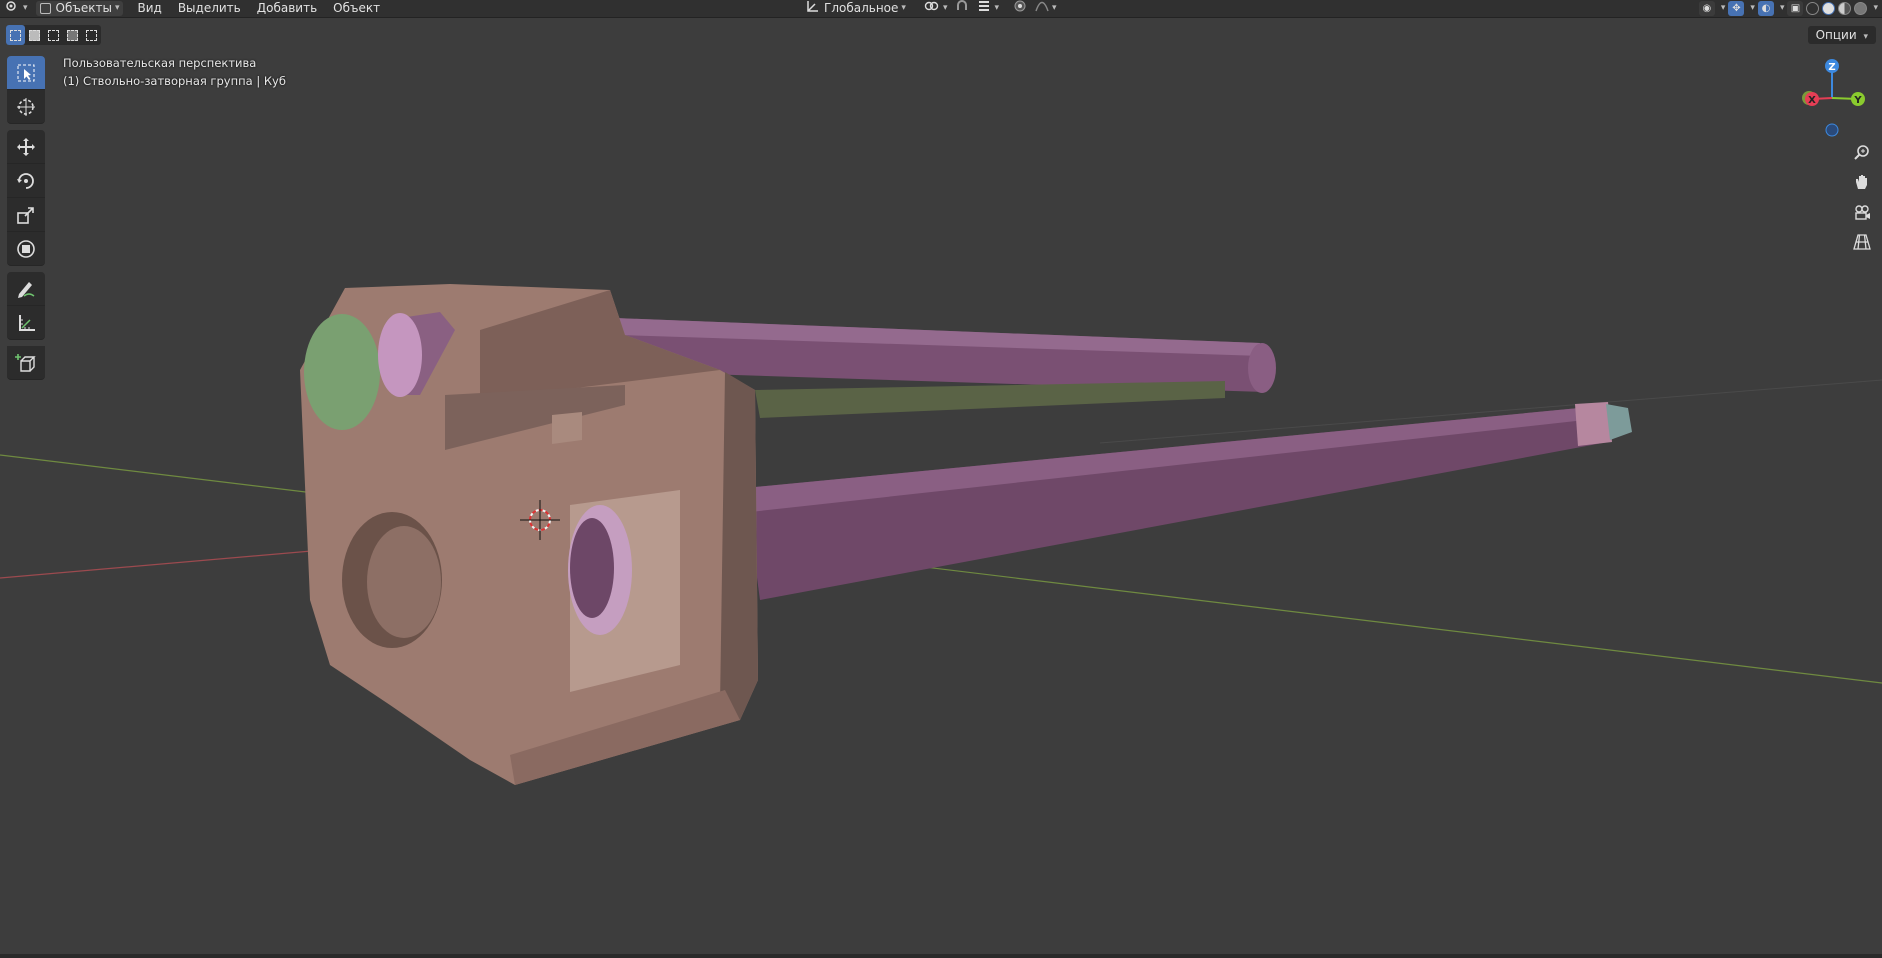  I want to click on header-center-controls: Глобальное ▾ ▾ ▾ ▾, so click(931, 8).